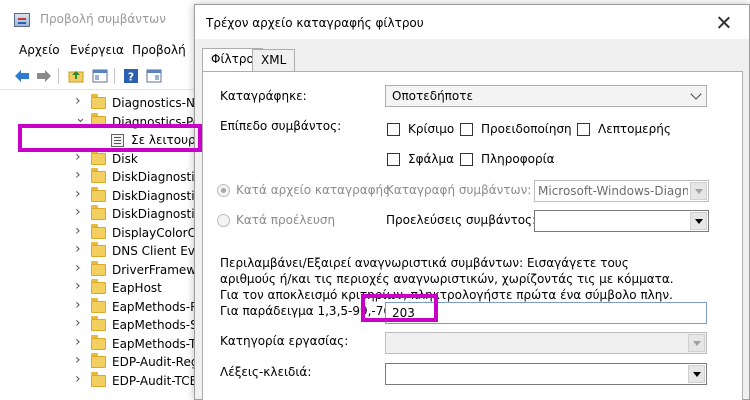 The width and height of the screenshot is (750, 400). I want to click on tree-item-label: EapHost, so click(137, 288).